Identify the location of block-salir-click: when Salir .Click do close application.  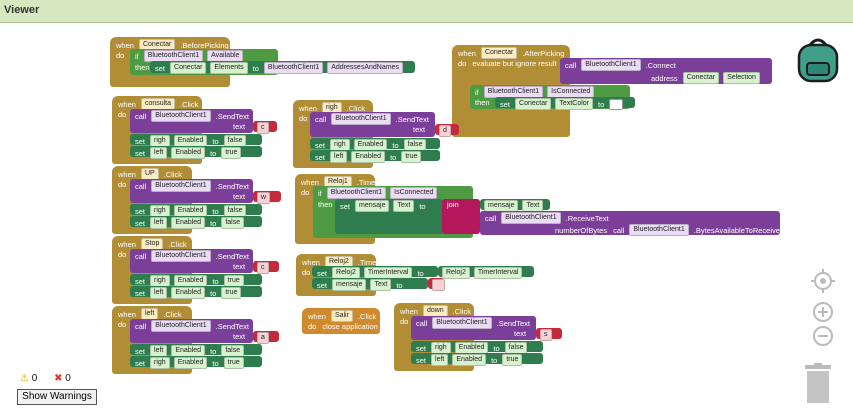
(341, 321).